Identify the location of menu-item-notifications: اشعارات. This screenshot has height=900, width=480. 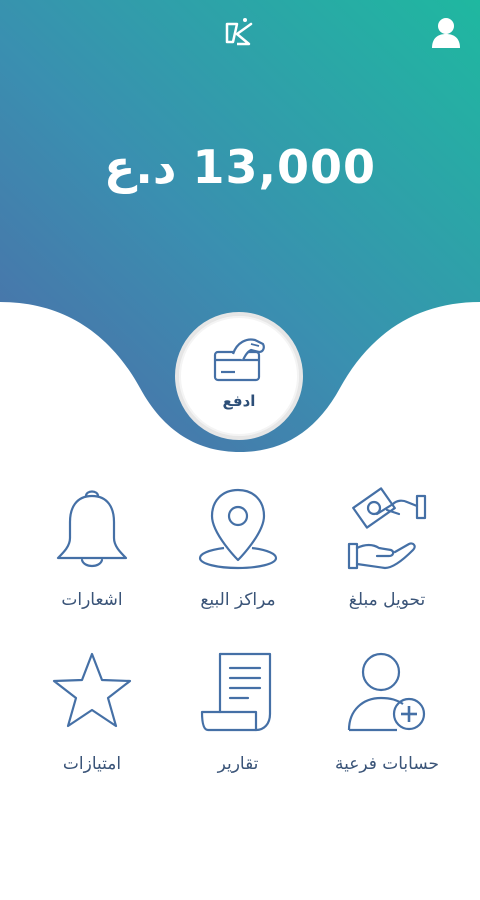
(92, 556).